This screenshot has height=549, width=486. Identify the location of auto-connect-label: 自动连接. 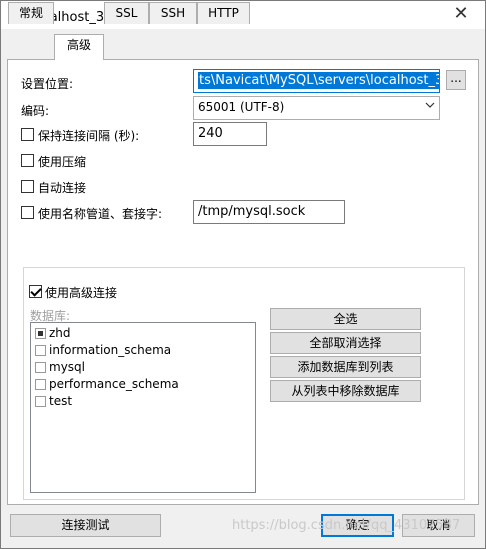
(62, 188).